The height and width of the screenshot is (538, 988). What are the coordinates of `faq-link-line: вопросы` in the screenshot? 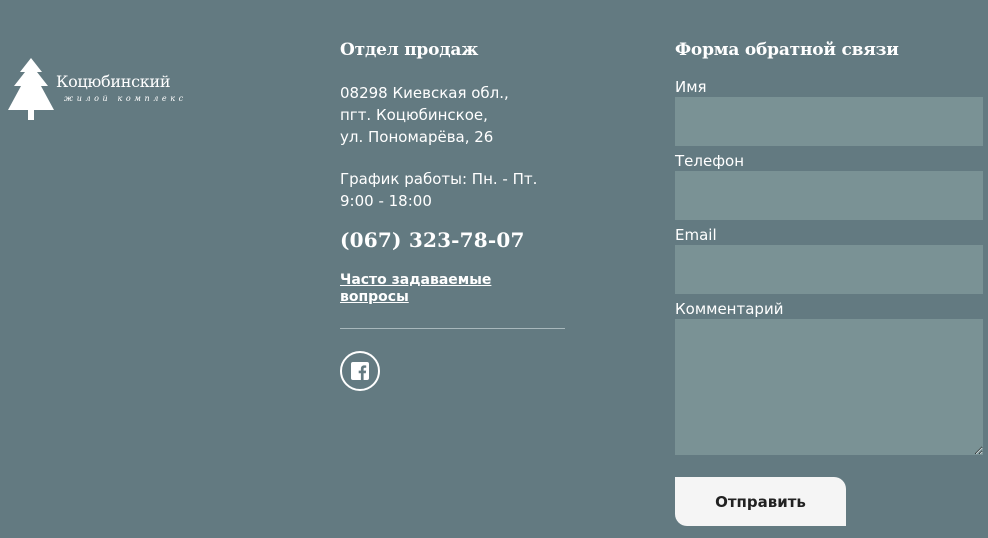 It's located at (374, 297).